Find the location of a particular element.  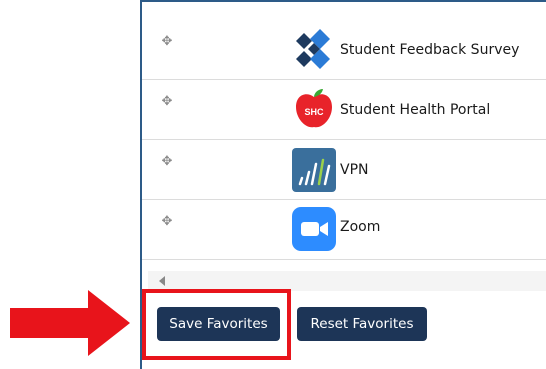

zoom-camera-icon is located at coordinates (314, 229).